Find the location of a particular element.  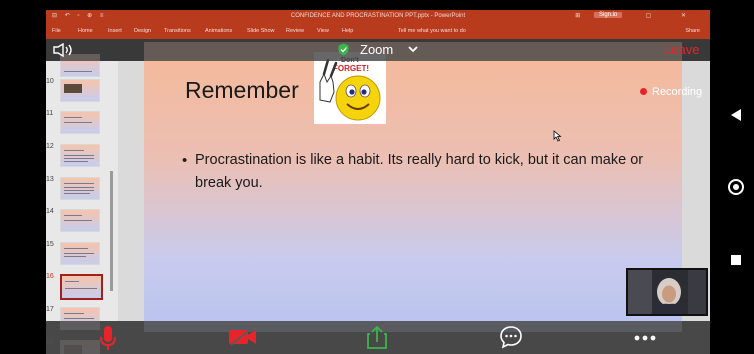

tab-slide-show: Slide Show is located at coordinates (261, 31).